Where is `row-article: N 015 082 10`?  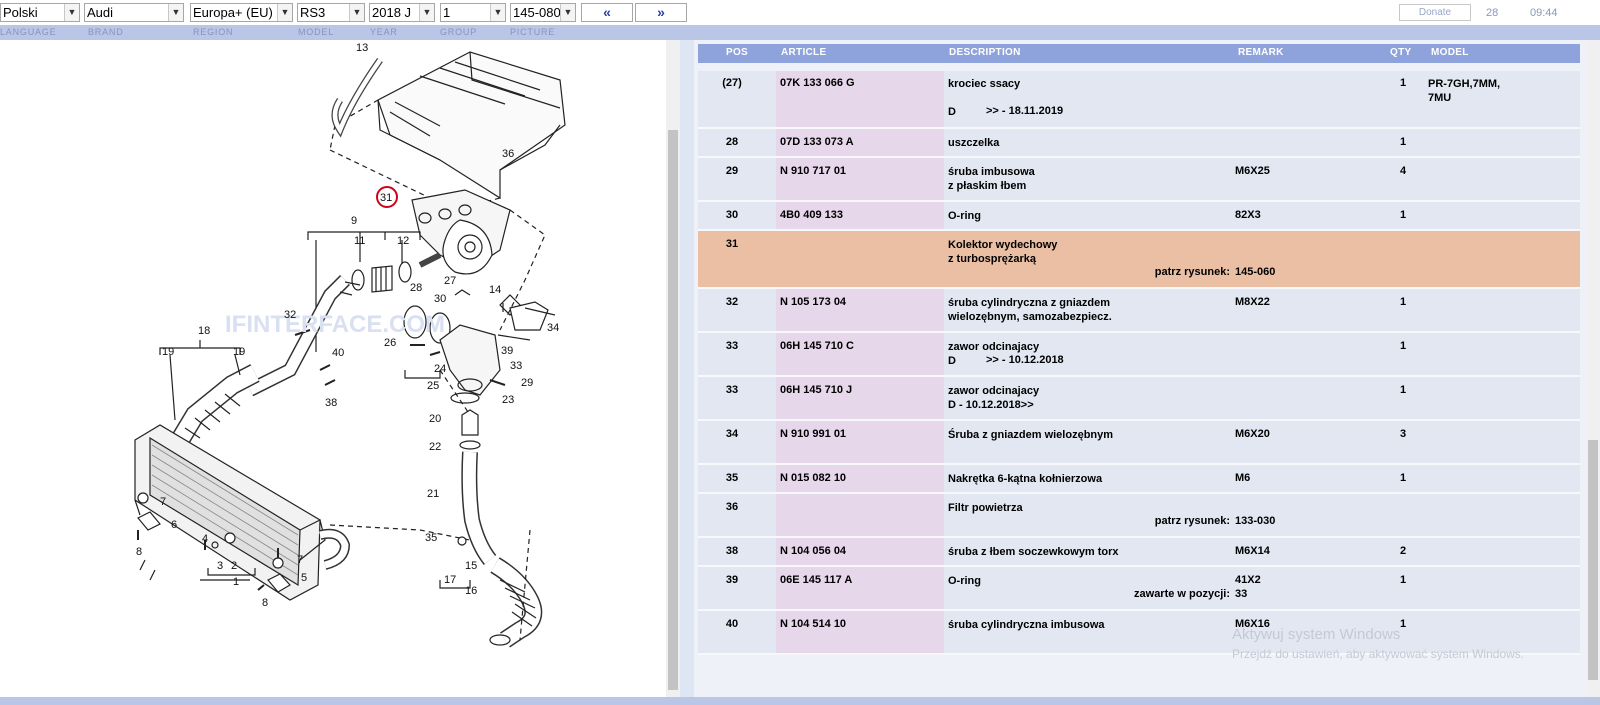 row-article: N 015 082 10 is located at coordinates (813, 478).